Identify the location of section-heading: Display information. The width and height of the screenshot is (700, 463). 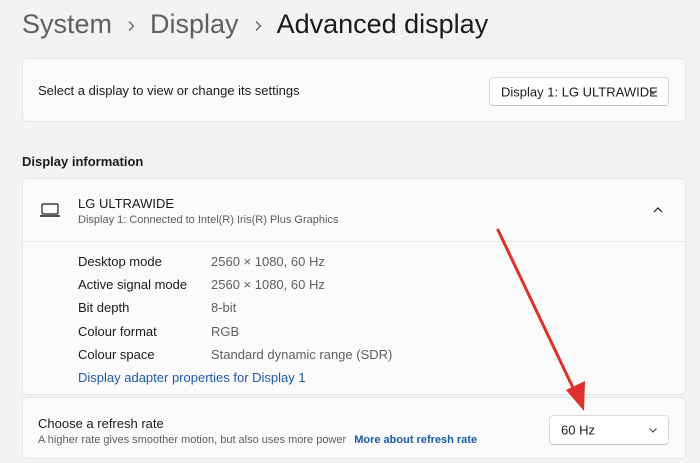
(83, 161).